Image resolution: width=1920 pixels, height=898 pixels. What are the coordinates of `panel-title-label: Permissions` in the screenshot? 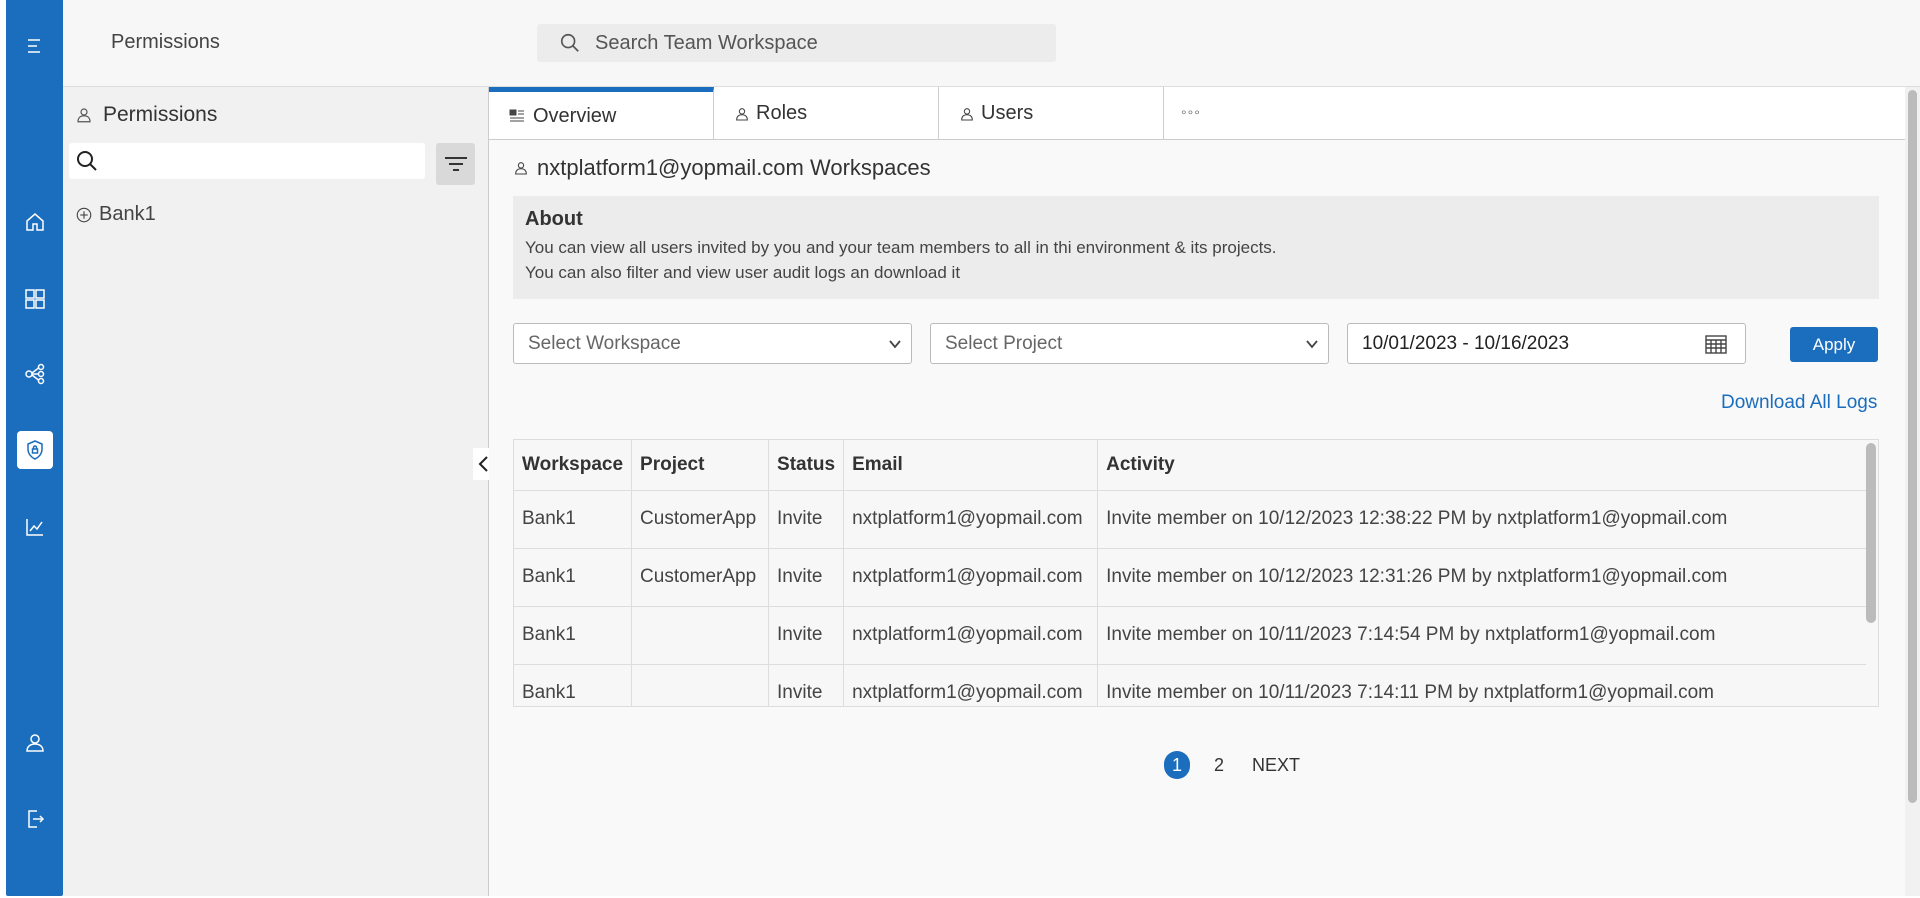 It's located at (160, 114).